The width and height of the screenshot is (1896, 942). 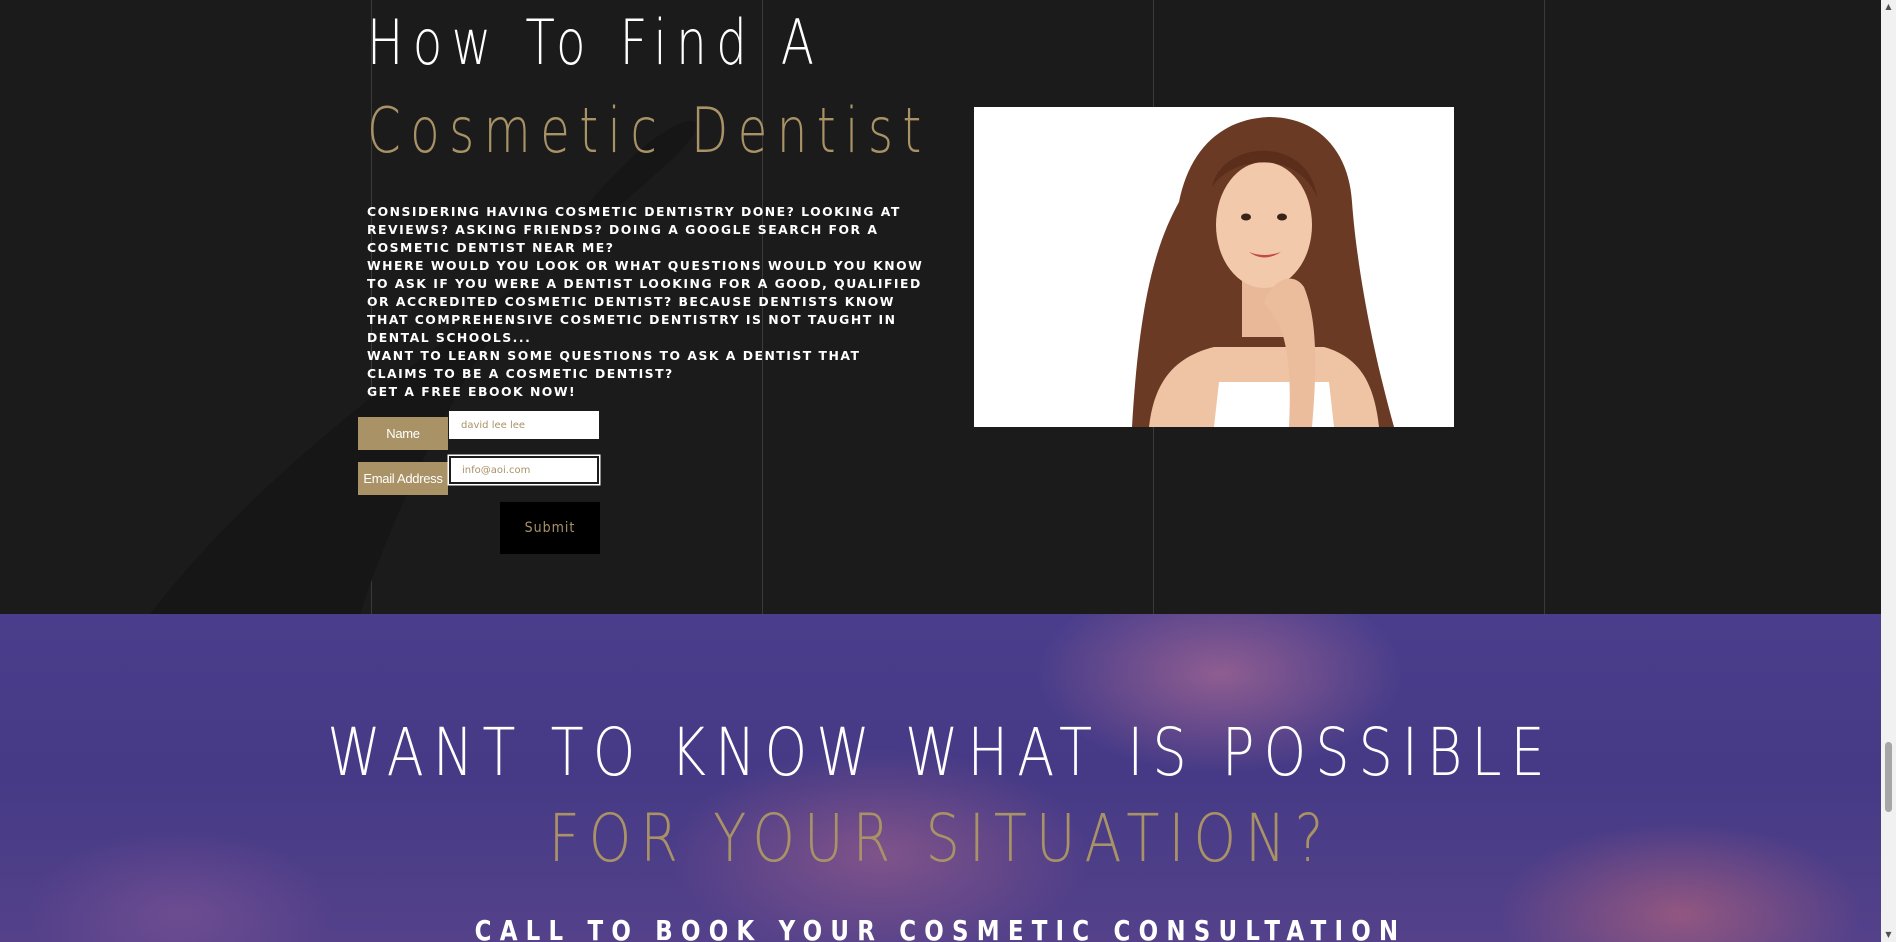 I want to click on heading-line1: How To Find A, so click(x=595, y=42).